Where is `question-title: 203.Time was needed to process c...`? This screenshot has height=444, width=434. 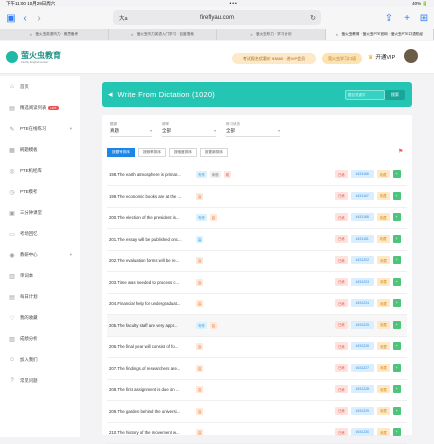
question-title: 203.Time was needed to process c... is located at coordinates (151, 282).